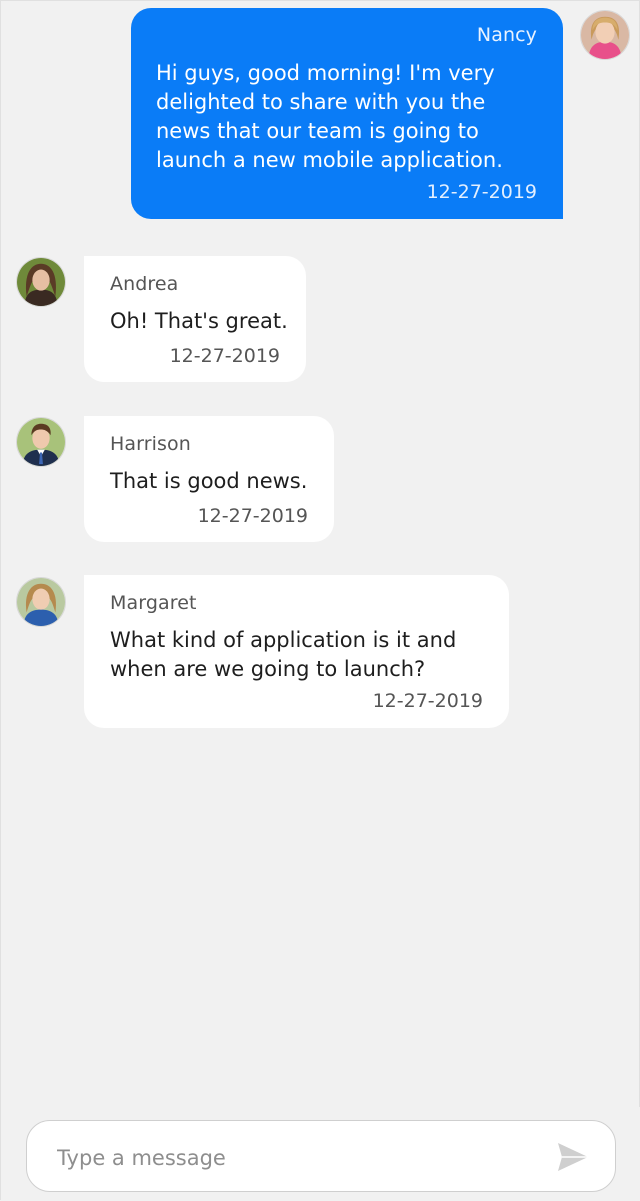 The width and height of the screenshot is (640, 1201). What do you see at coordinates (292, 1158) in the screenshot?
I see `message-input` at bounding box center [292, 1158].